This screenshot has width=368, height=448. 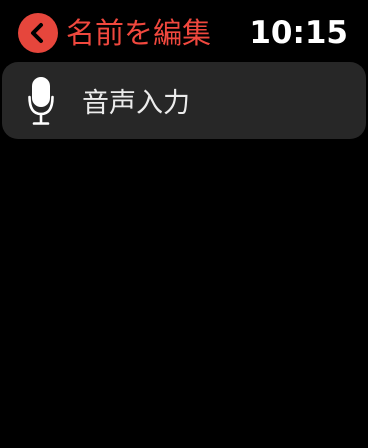 What do you see at coordinates (138, 33) in the screenshot?
I see `back-label: 名前を編集` at bounding box center [138, 33].